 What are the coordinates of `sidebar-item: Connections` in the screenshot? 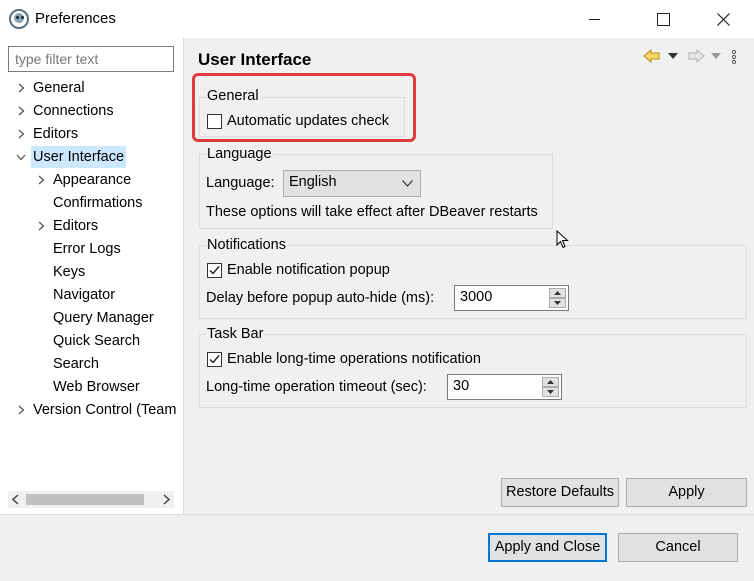 It's located at (67, 111).